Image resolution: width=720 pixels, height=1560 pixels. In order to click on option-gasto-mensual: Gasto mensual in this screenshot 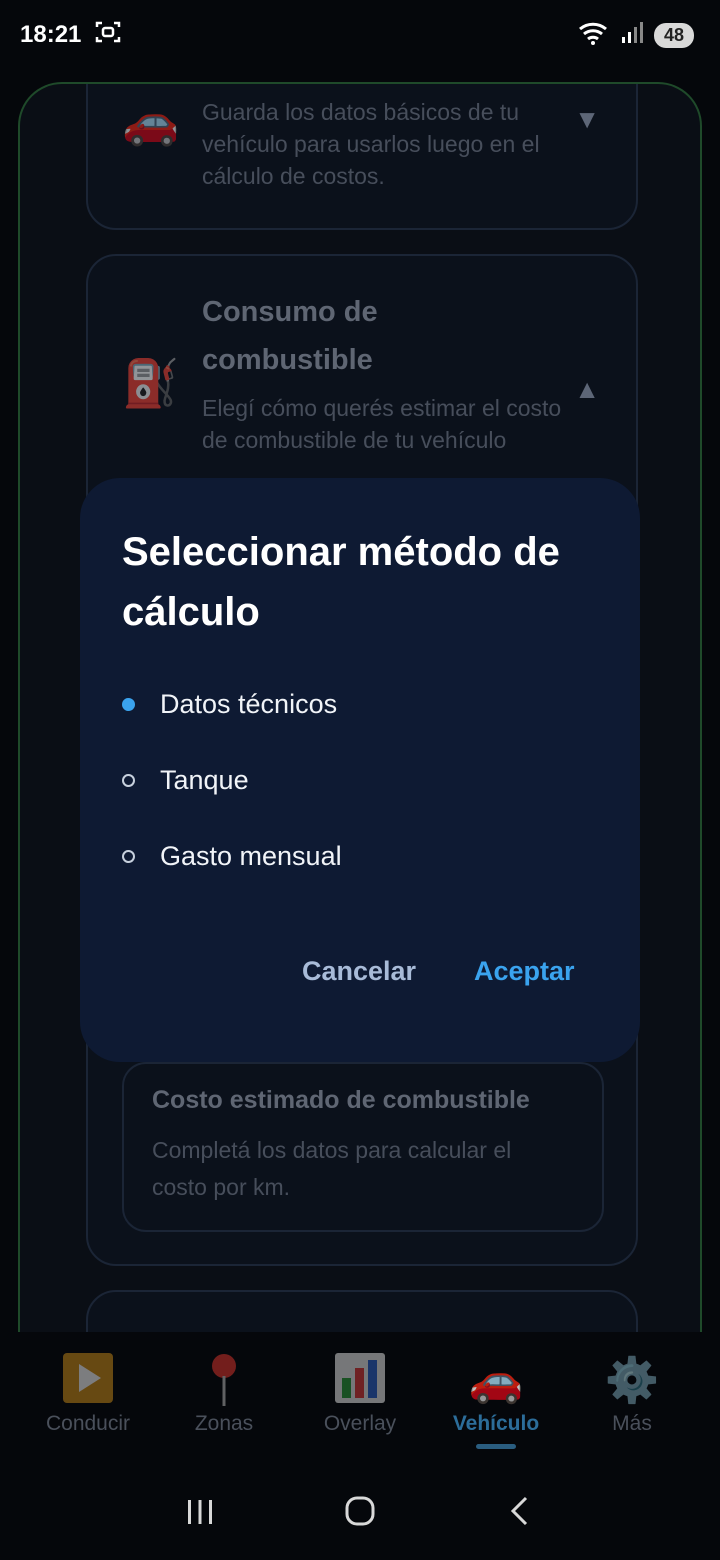, I will do `click(232, 856)`.